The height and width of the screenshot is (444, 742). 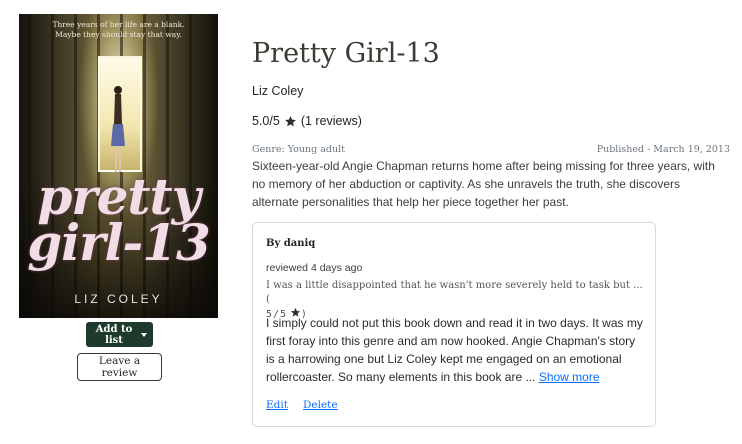 I want to click on show-more-link: Show more, so click(x=569, y=377).